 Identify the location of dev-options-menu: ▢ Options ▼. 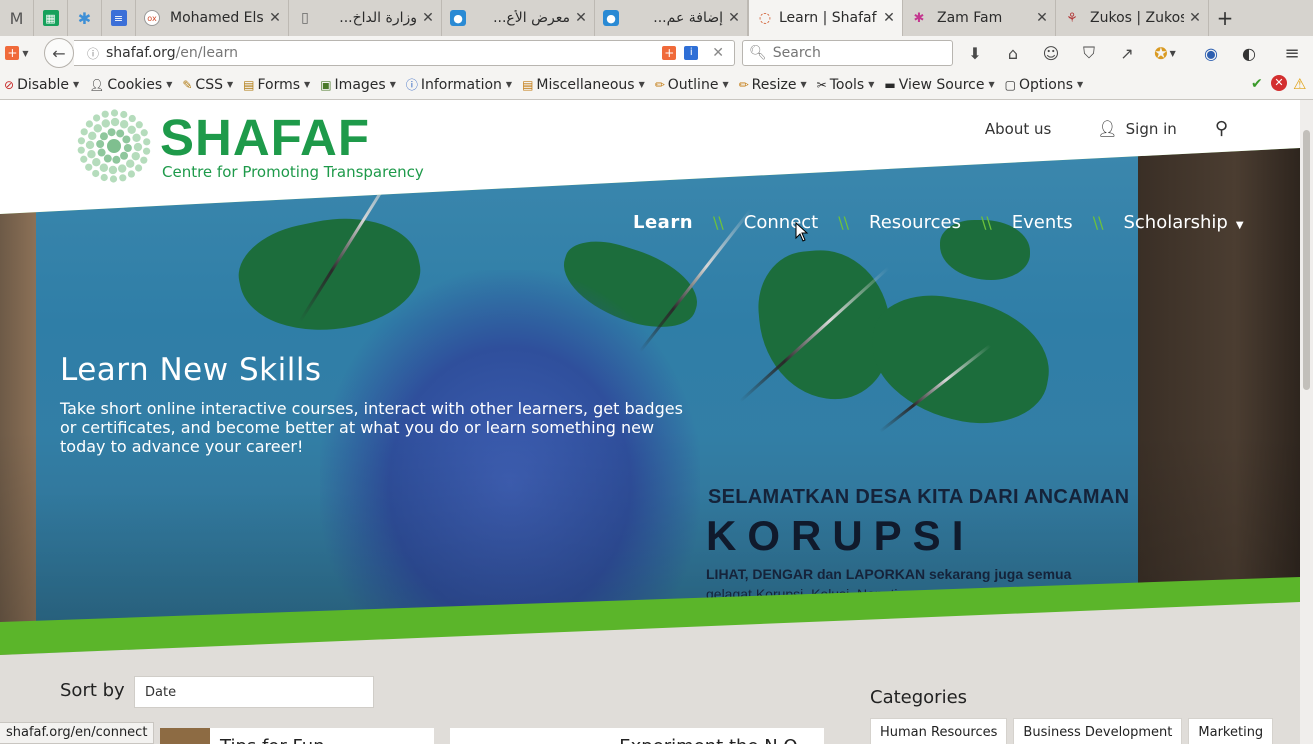
(1044, 85).